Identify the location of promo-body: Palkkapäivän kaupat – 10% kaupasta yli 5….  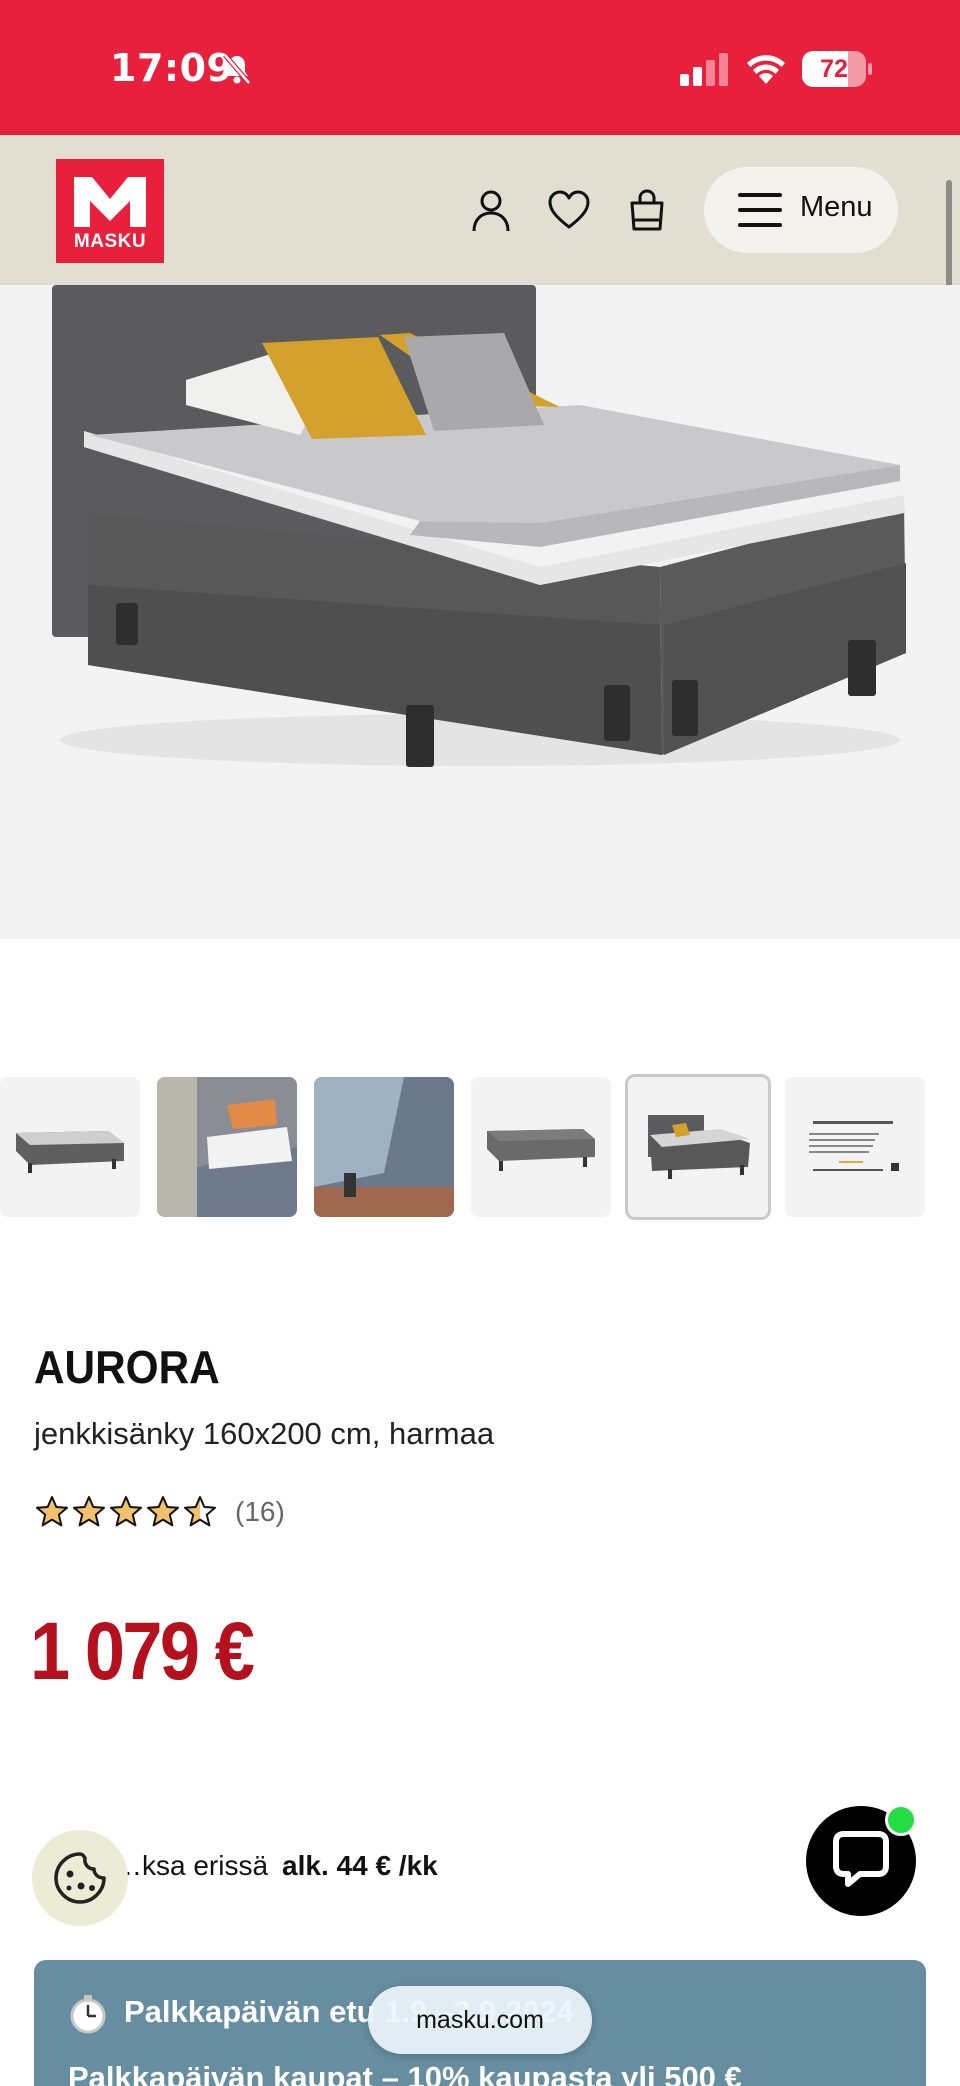
(405, 2073).